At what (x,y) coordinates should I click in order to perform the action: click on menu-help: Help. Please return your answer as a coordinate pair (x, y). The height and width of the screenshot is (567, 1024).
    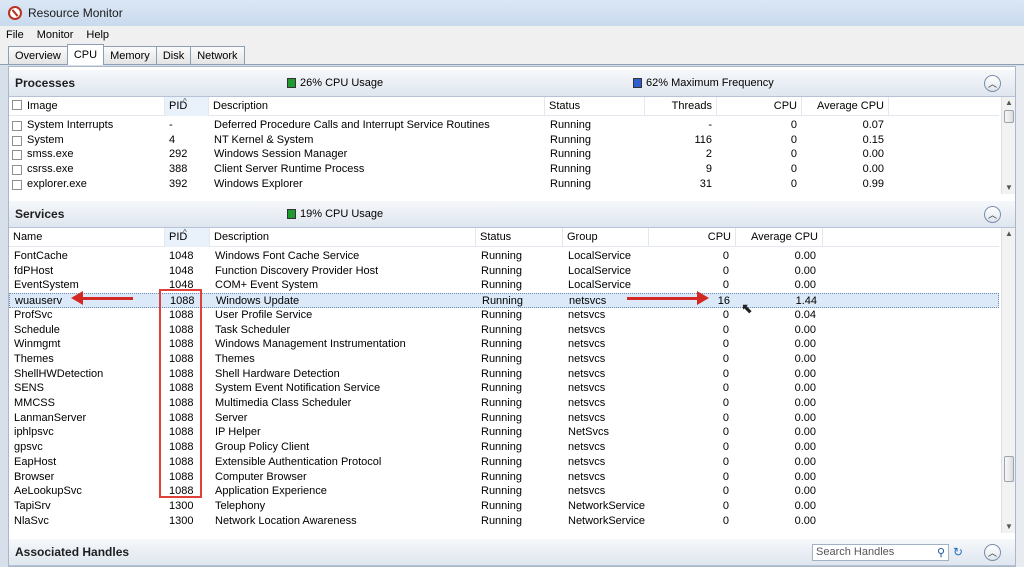
    Looking at the image, I should click on (97, 35).